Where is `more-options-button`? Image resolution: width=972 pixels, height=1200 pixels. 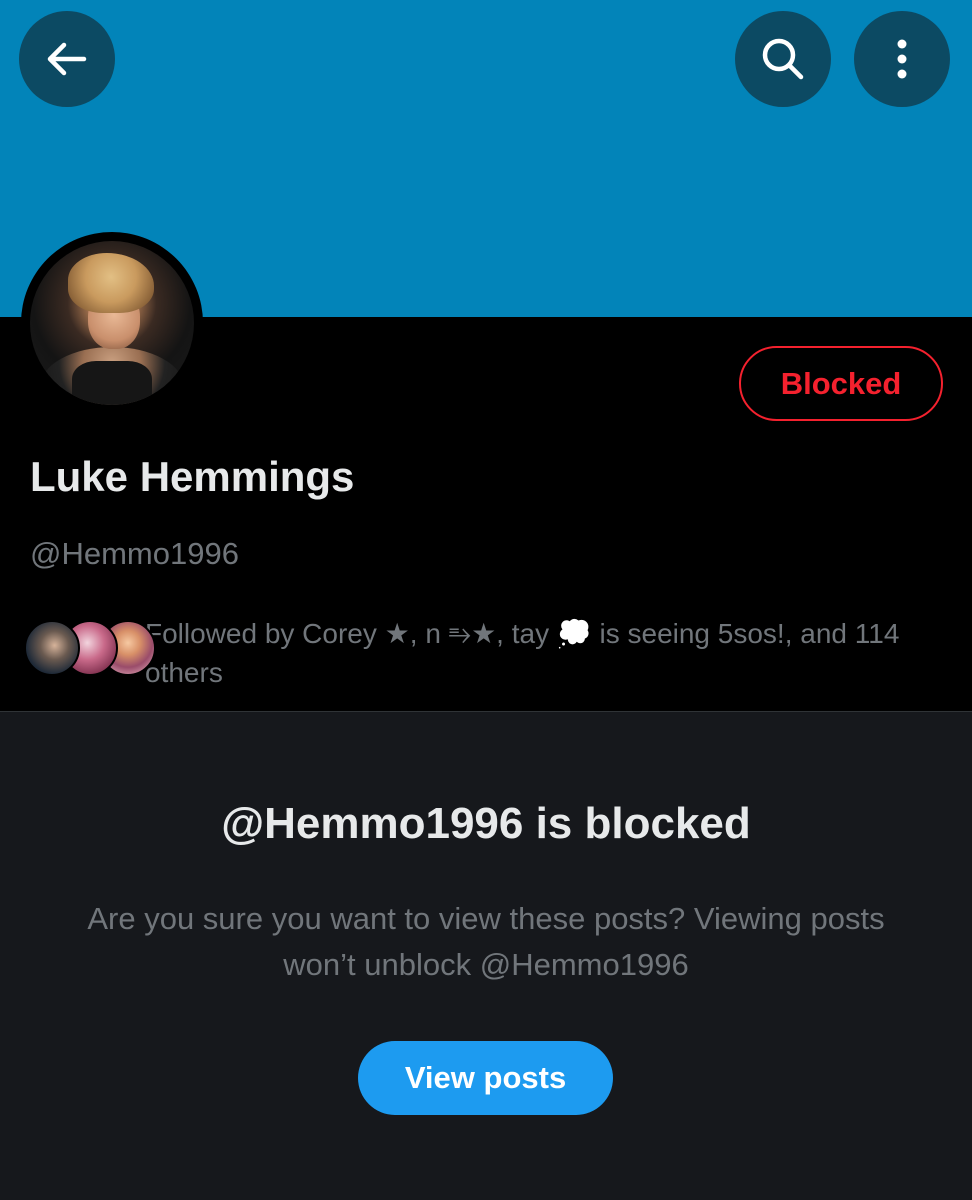 more-options-button is located at coordinates (902, 59).